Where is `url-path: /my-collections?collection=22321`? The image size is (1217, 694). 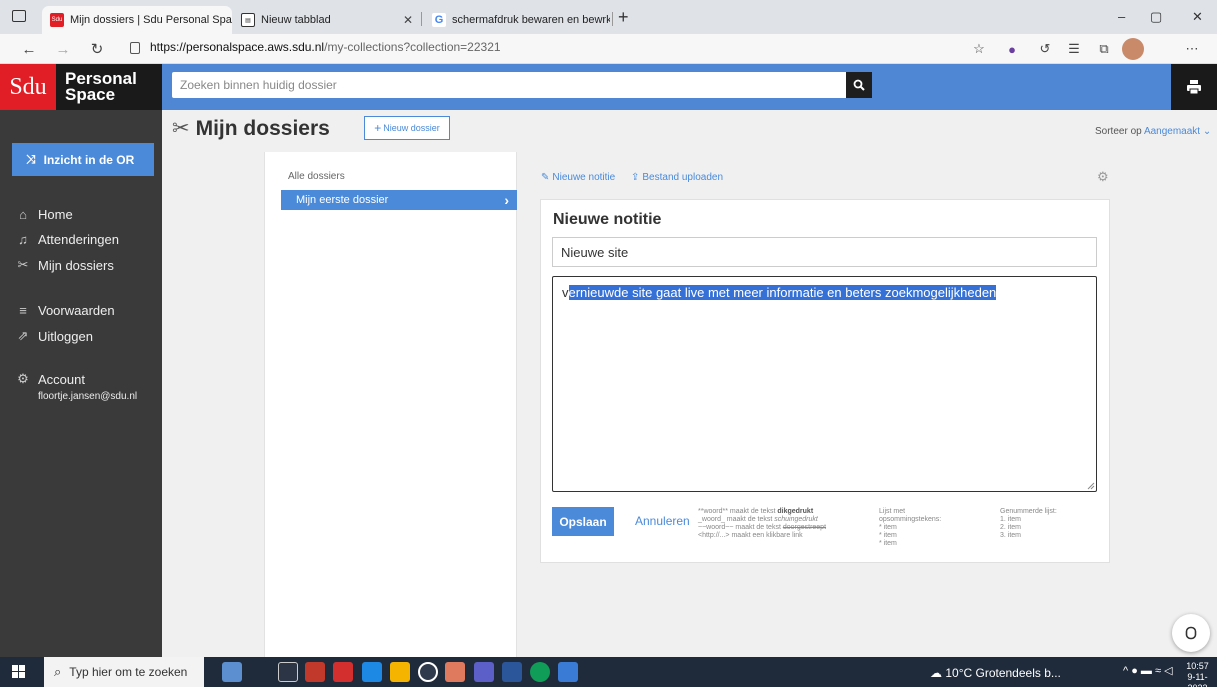
url-path: /my-collections?collection=22321 is located at coordinates (412, 47).